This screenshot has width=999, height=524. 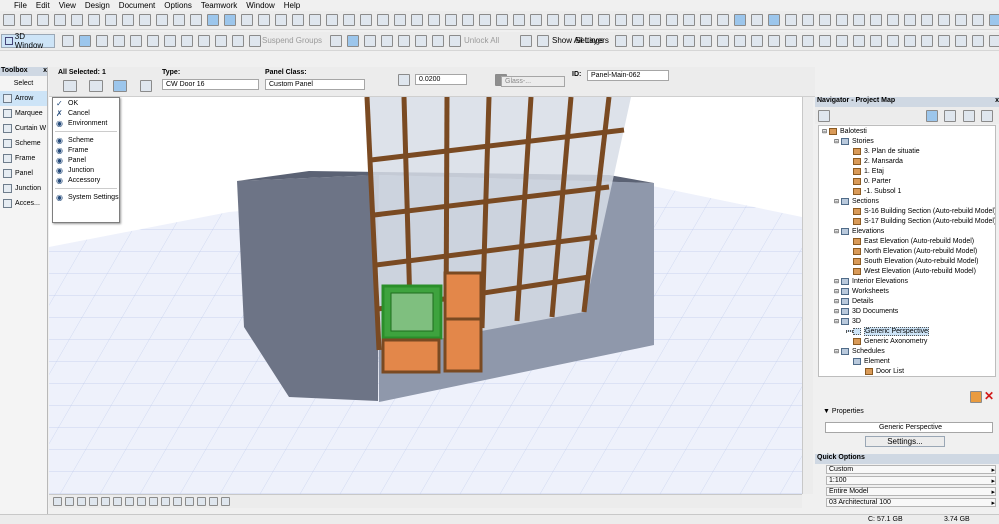 I want to click on delete-icon: ✕, so click(x=989, y=396).